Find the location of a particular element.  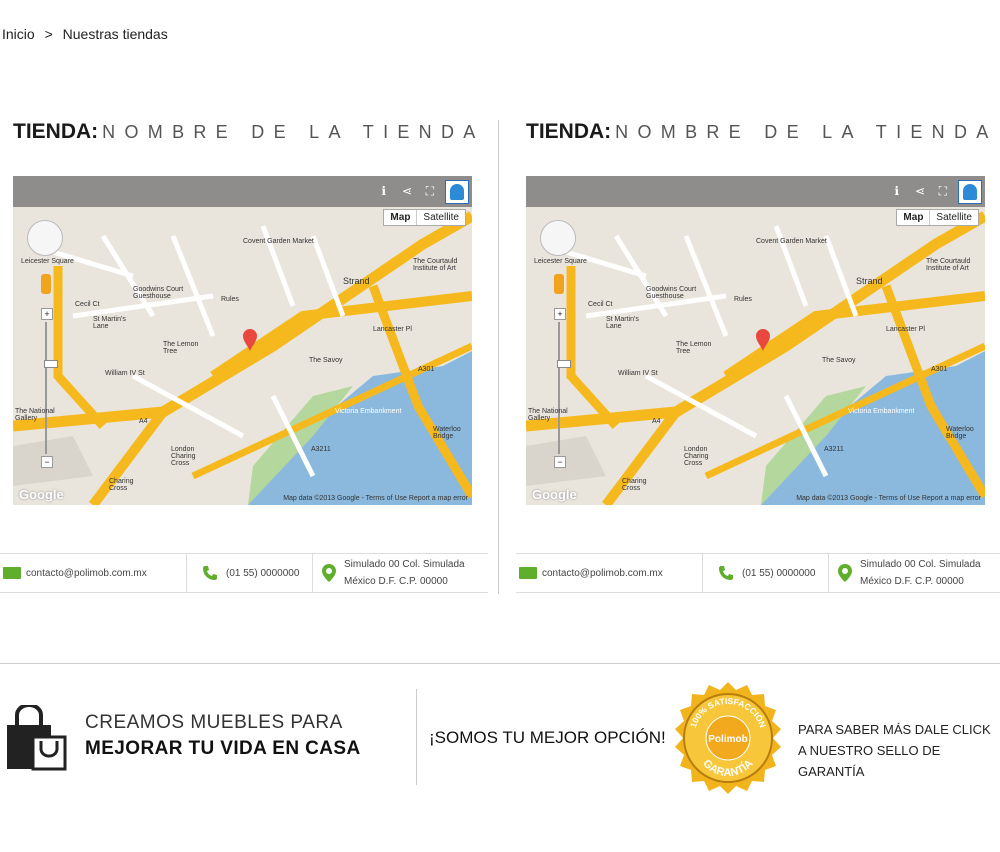

seal-brand-text: Polimob is located at coordinates (727, 739).